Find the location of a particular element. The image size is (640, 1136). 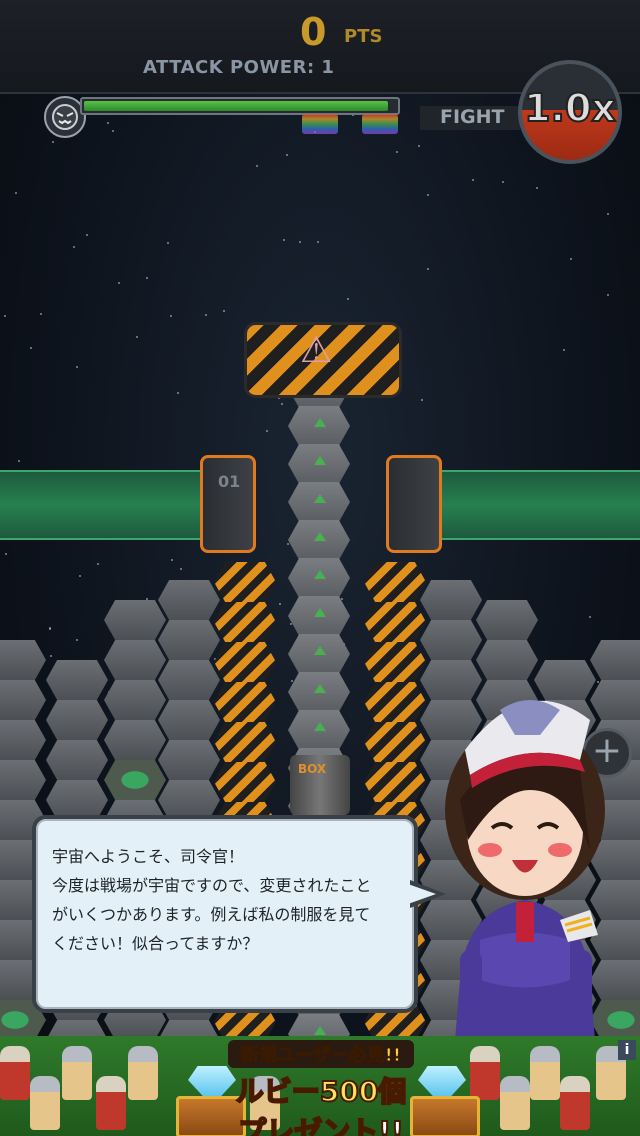

fight-label: FIGHT is located at coordinates (472, 117).